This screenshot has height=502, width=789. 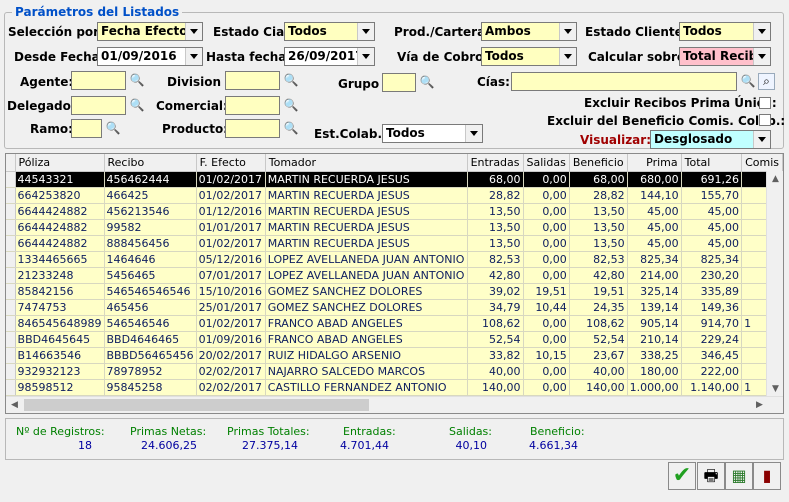 I want to click on hasta-fecha-picker: 26/09/2017, so click(x=329, y=56).